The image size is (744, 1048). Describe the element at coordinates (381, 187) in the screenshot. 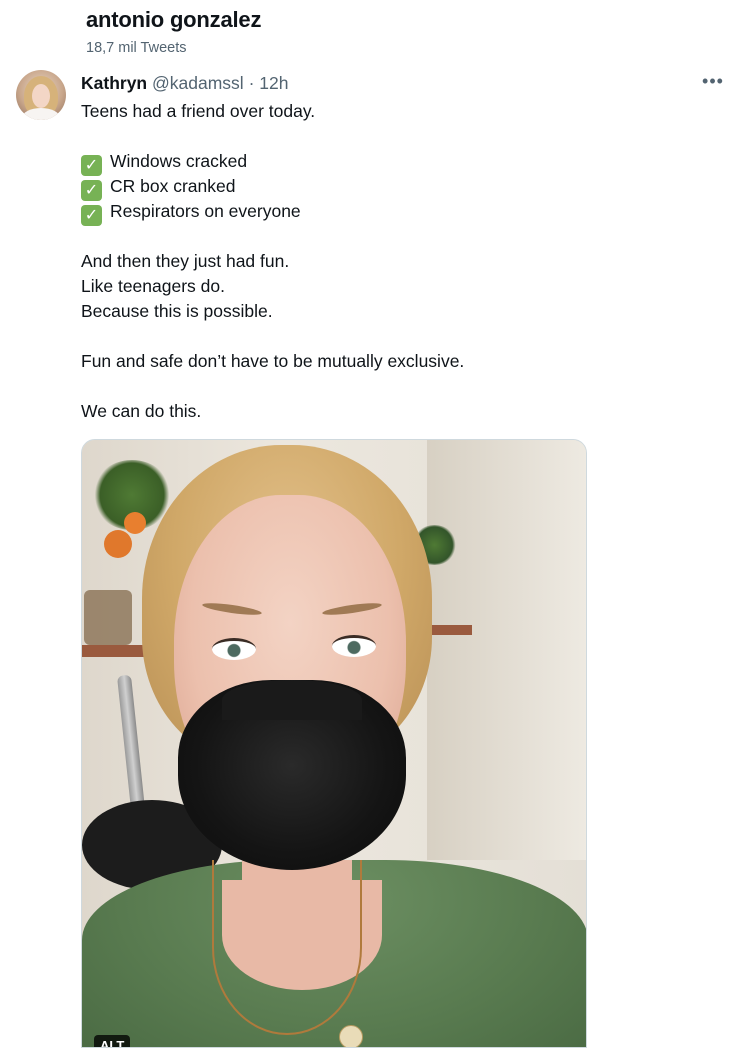

I see `checklist-item: ✓ CR box cranked` at that location.